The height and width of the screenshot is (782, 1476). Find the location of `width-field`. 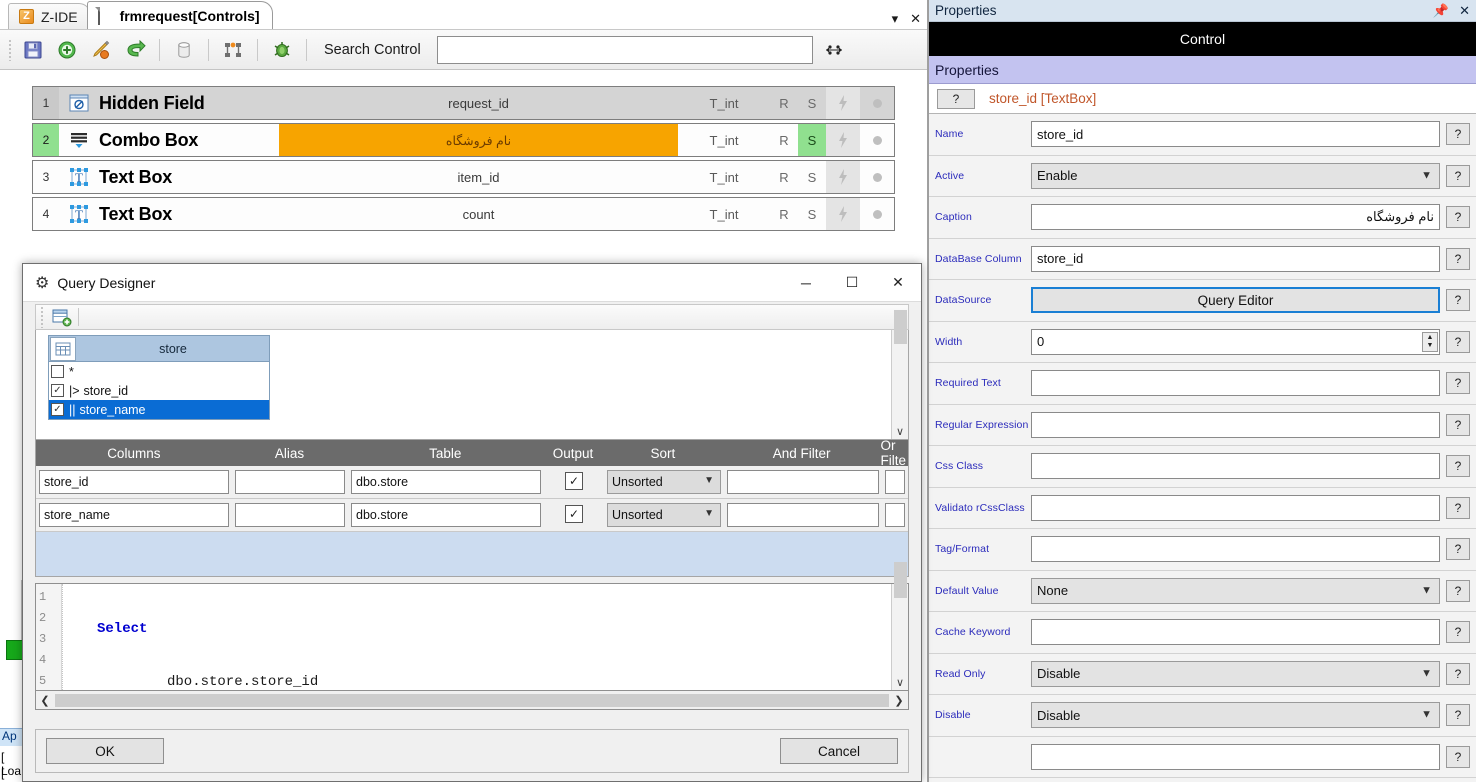

width-field is located at coordinates (1235, 341).